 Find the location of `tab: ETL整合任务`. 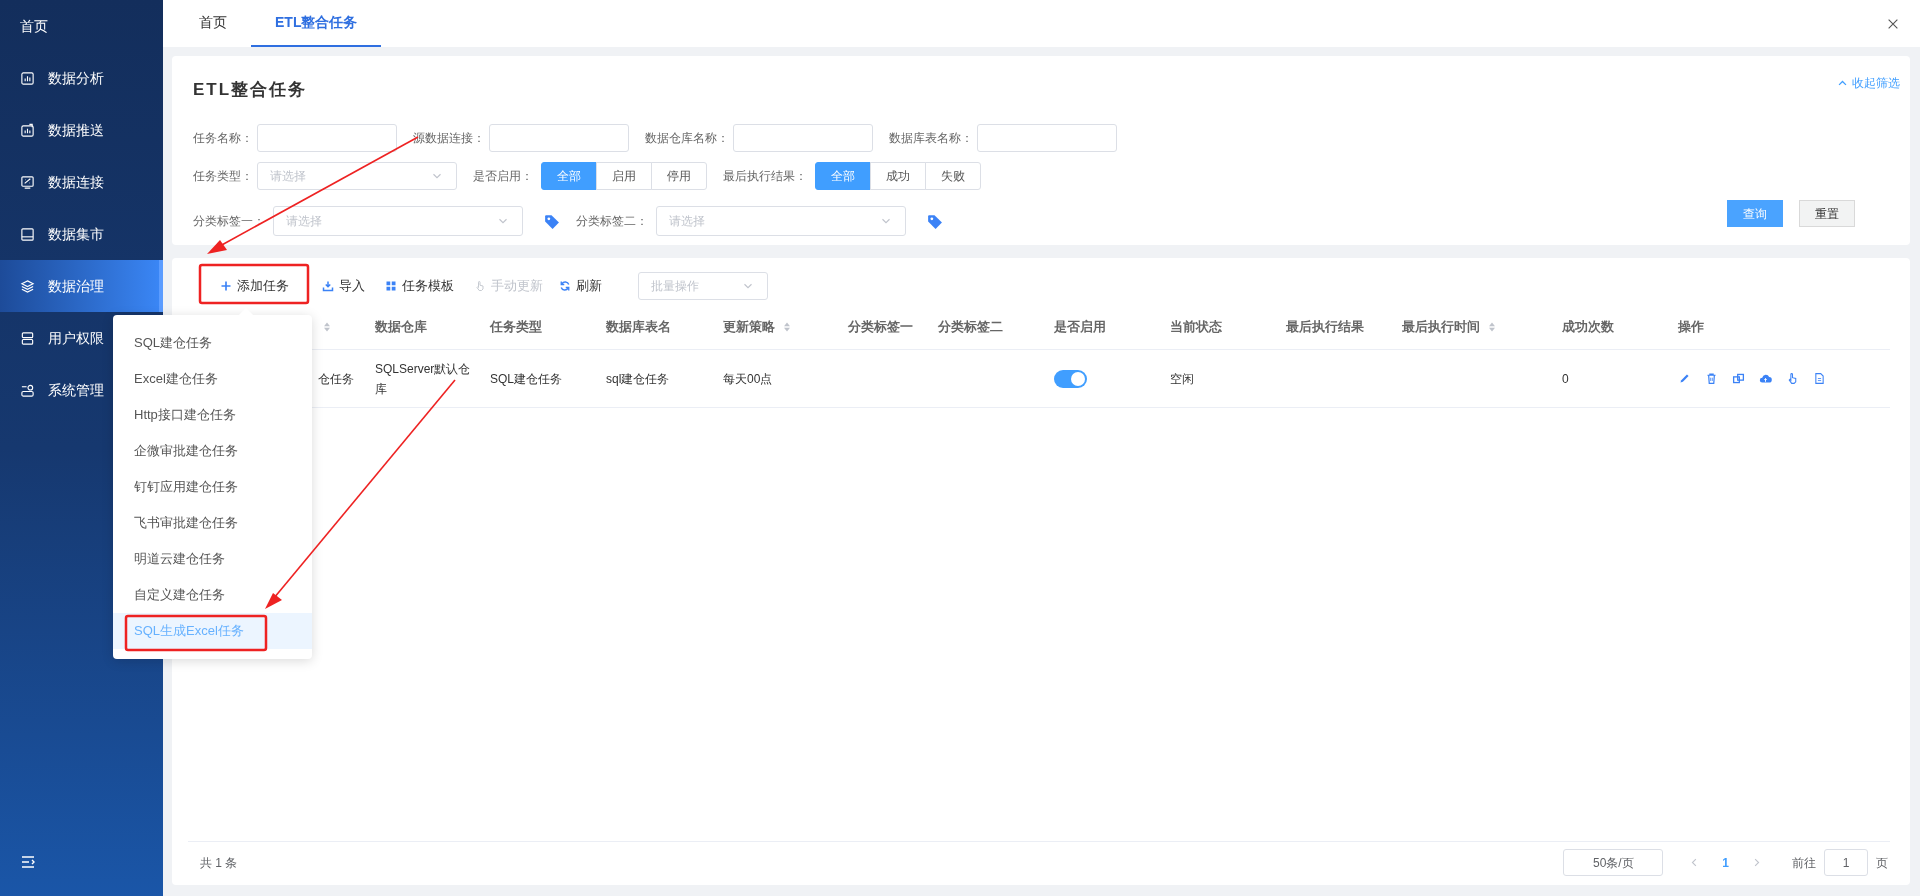

tab: ETL整合任务 is located at coordinates (316, 23).